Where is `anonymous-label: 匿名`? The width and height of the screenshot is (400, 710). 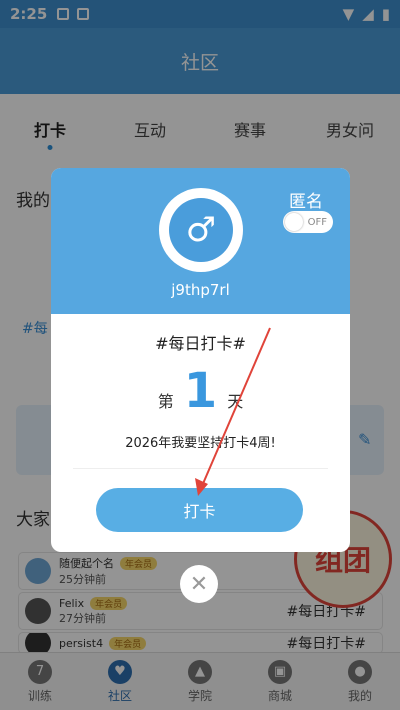 anonymous-label: 匿名 is located at coordinates (306, 202).